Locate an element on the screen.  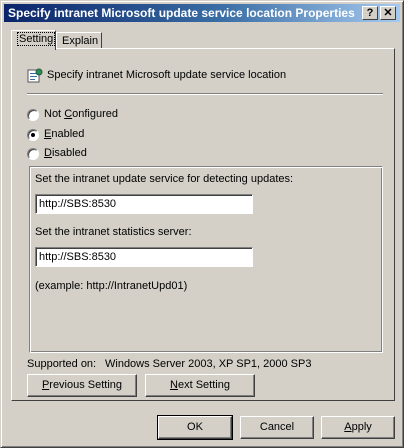
cancel-button: Cancel is located at coordinates (277, 427).